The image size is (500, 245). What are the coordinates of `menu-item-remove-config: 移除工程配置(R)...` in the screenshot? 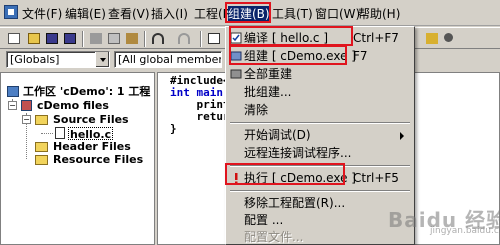 It's located at (320, 203).